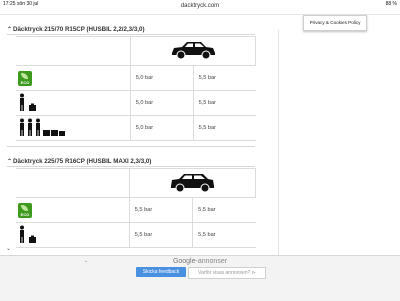 The width and height of the screenshot is (400, 301). What do you see at coordinates (192, 183) in the screenshot?
I see `suv-icon` at bounding box center [192, 183].